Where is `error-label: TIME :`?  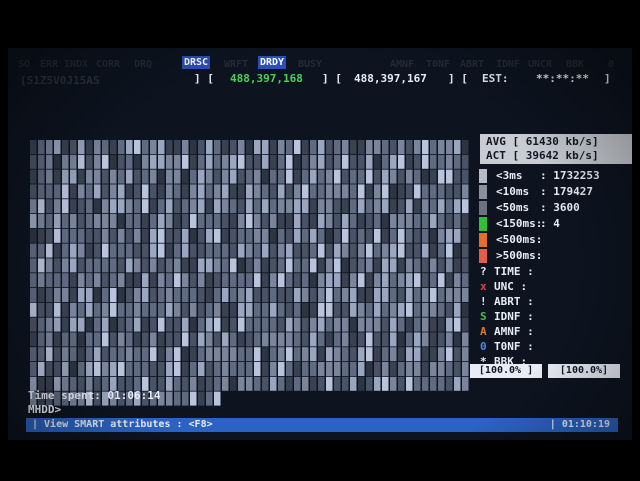 error-label: TIME : is located at coordinates (514, 271).